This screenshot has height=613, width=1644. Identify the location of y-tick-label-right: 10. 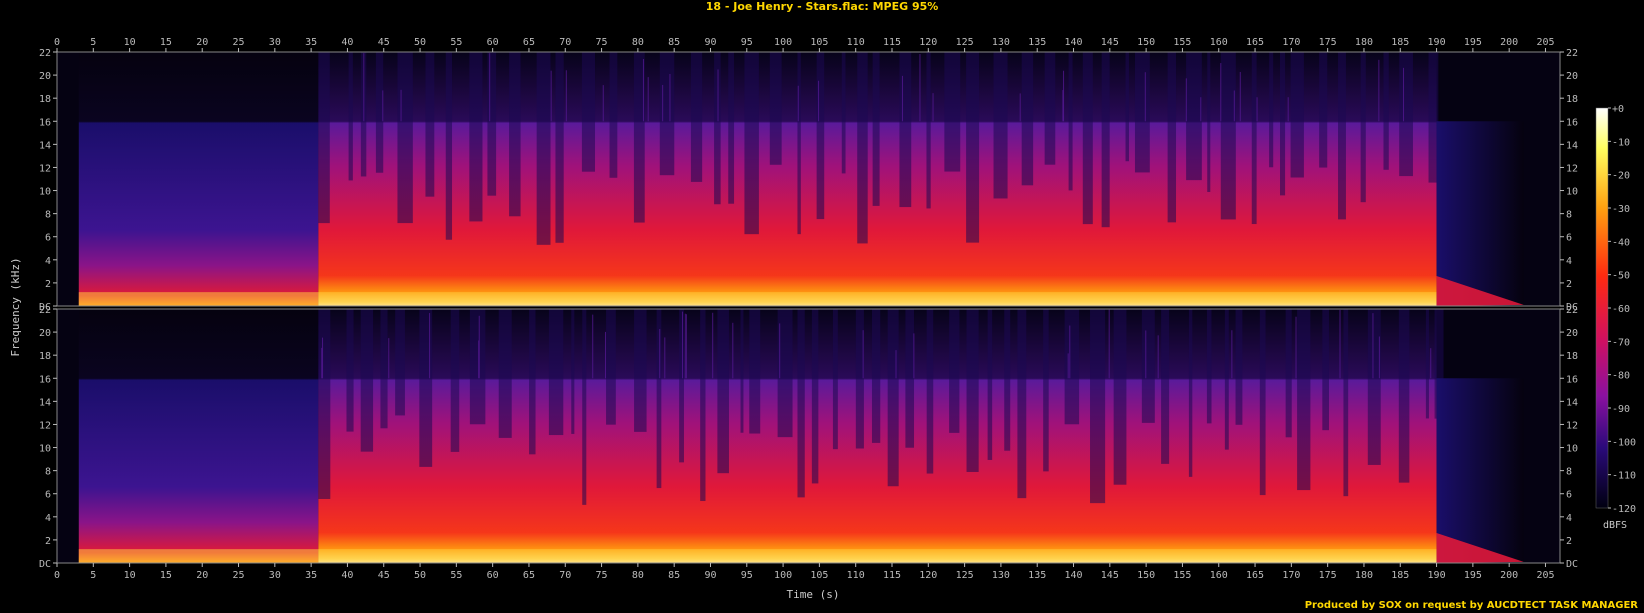
(1572, 192).